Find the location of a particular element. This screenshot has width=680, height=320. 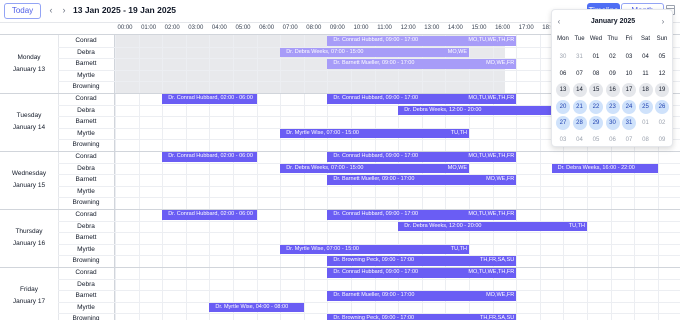

date-cell: 20 is located at coordinates (563, 106).